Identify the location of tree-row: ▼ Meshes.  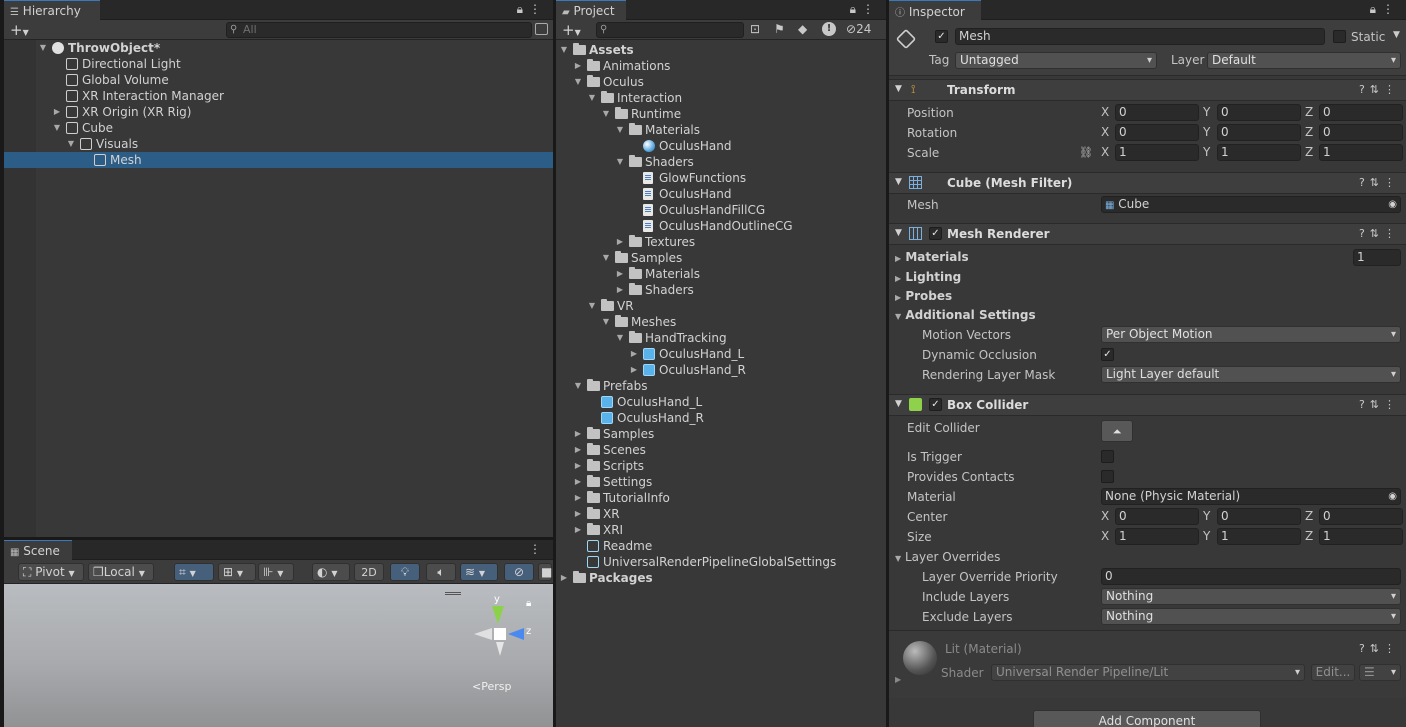
(721, 322).